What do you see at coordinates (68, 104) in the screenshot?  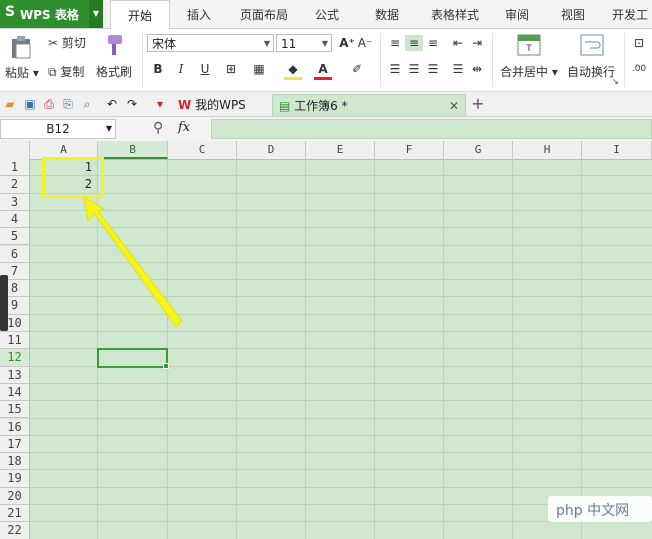 I see `print-icon: ⎘` at bounding box center [68, 104].